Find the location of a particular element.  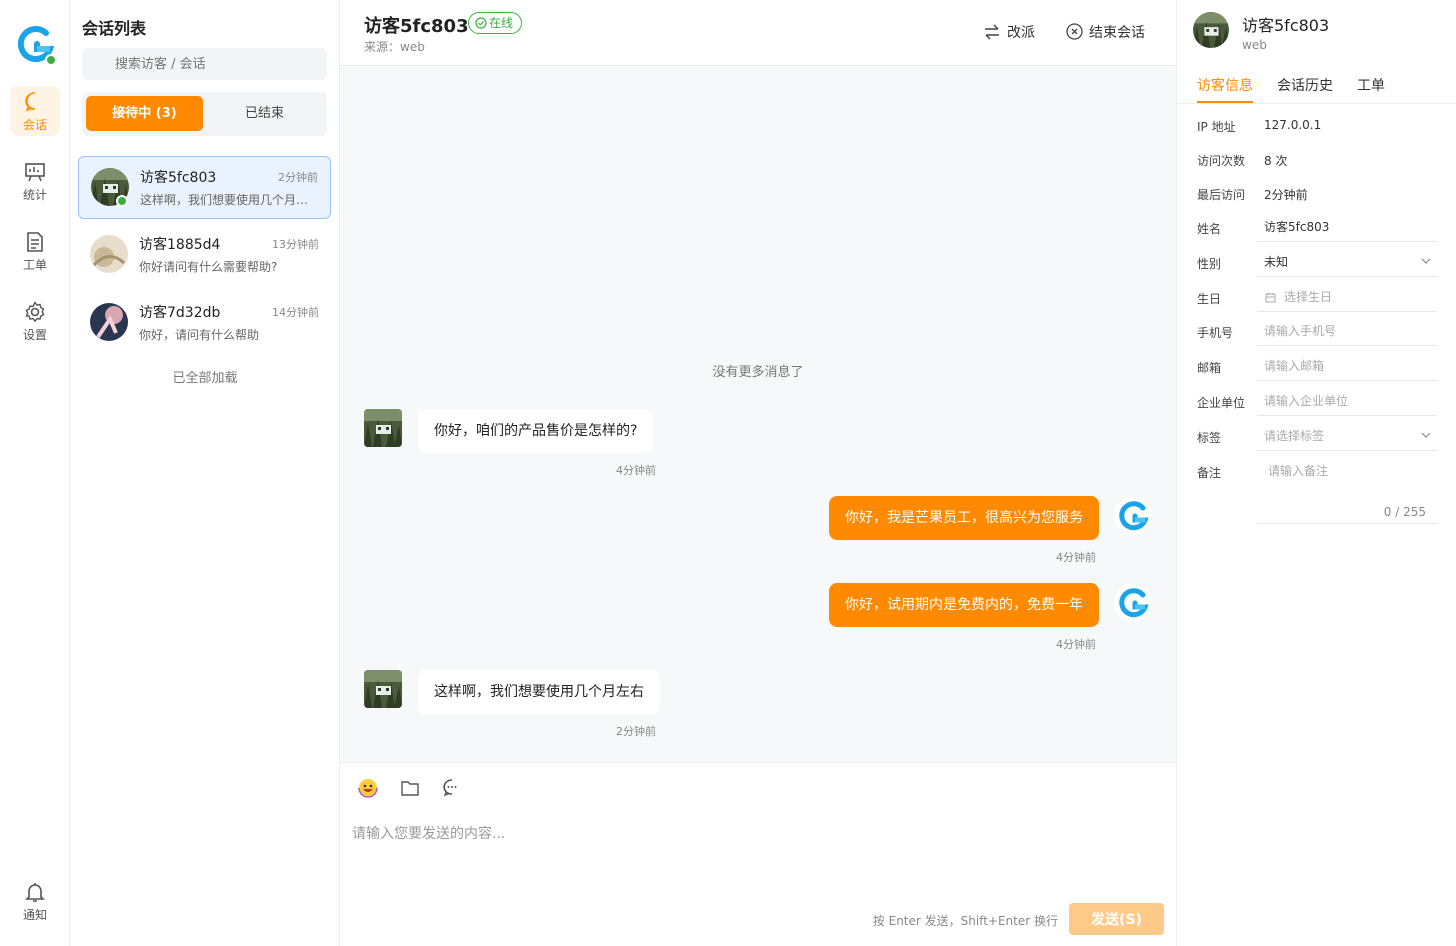

field-label: 访问次数 is located at coordinates (1221, 161).